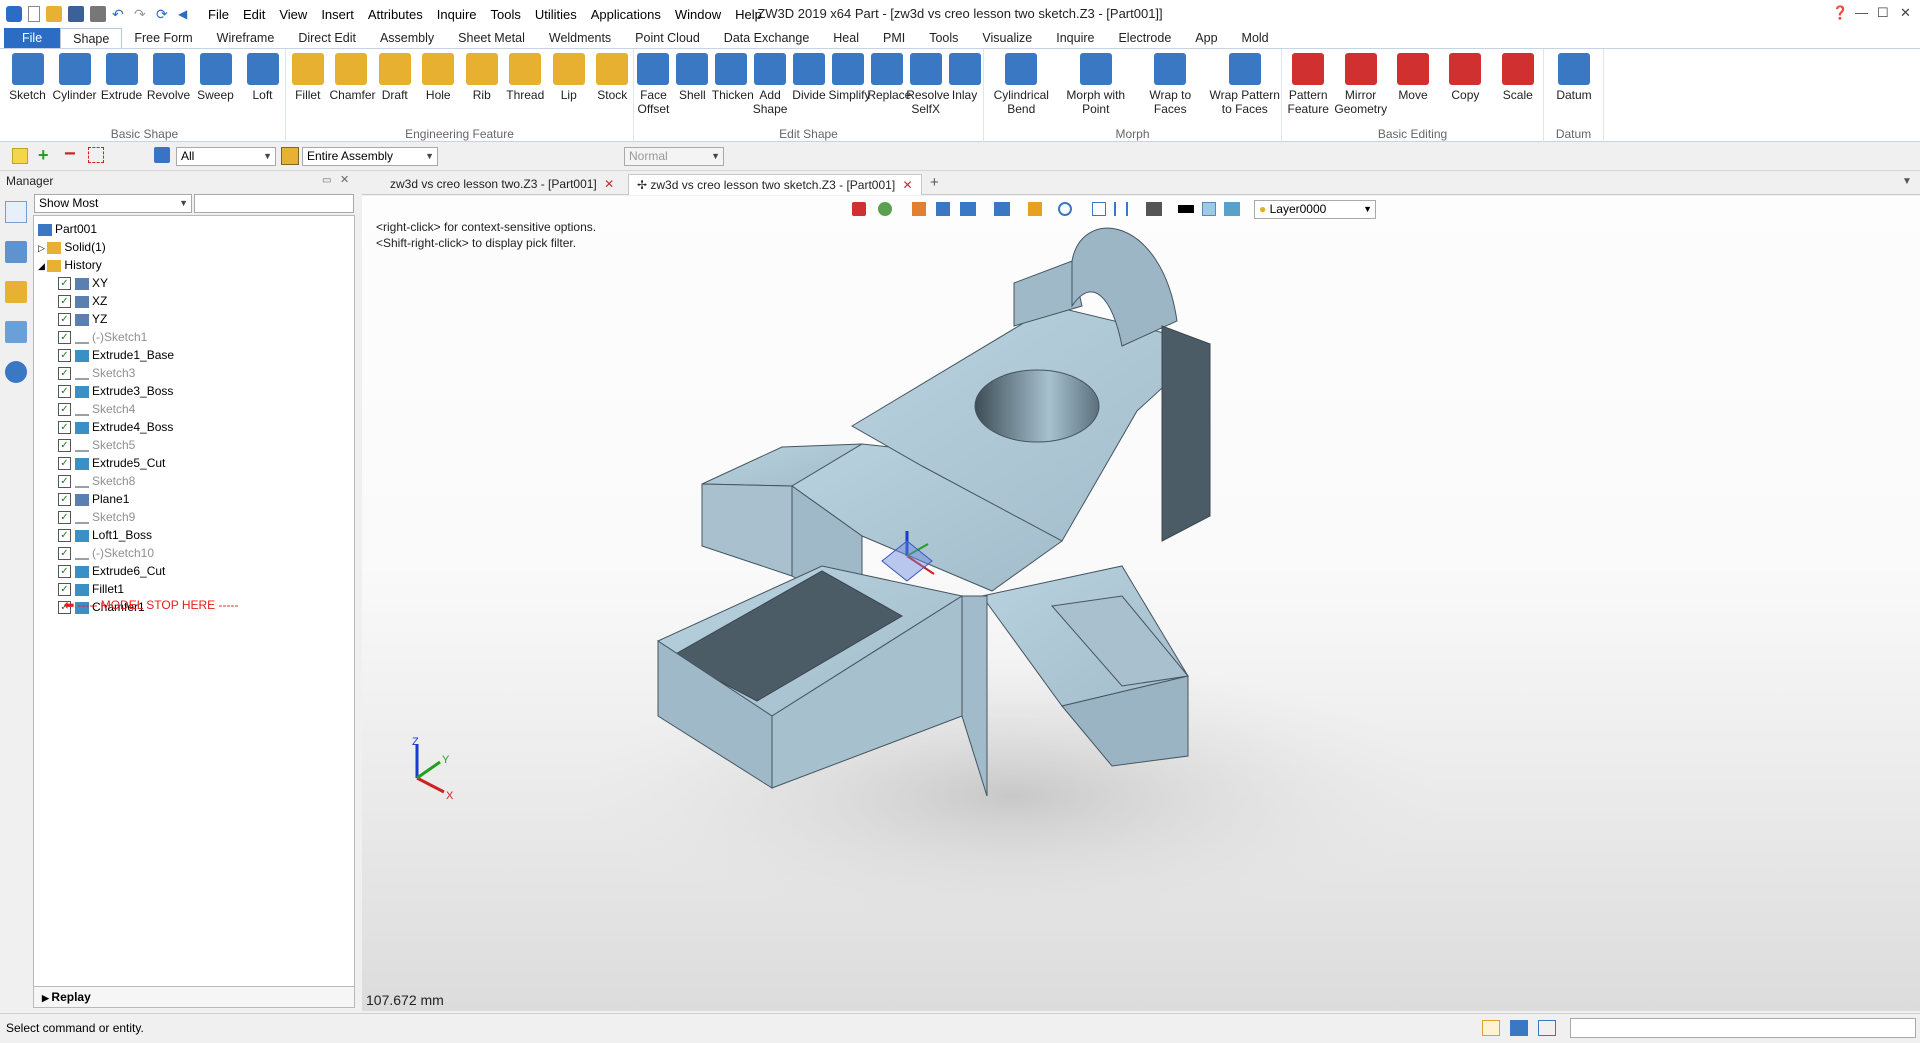 The width and height of the screenshot is (1920, 1043). What do you see at coordinates (67, 229) in the screenshot?
I see `tree-item: Part001` at bounding box center [67, 229].